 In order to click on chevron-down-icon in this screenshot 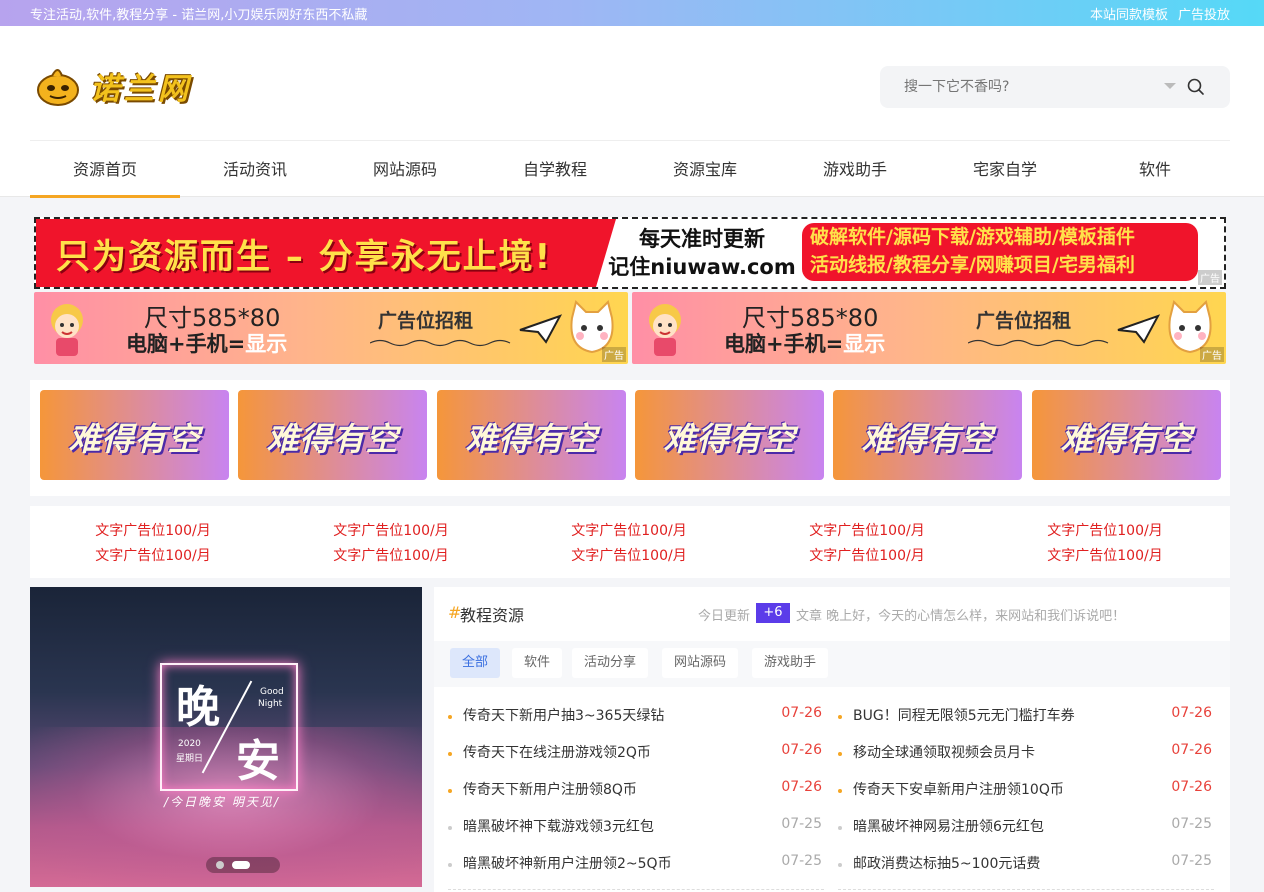, I will do `click(1170, 86)`.